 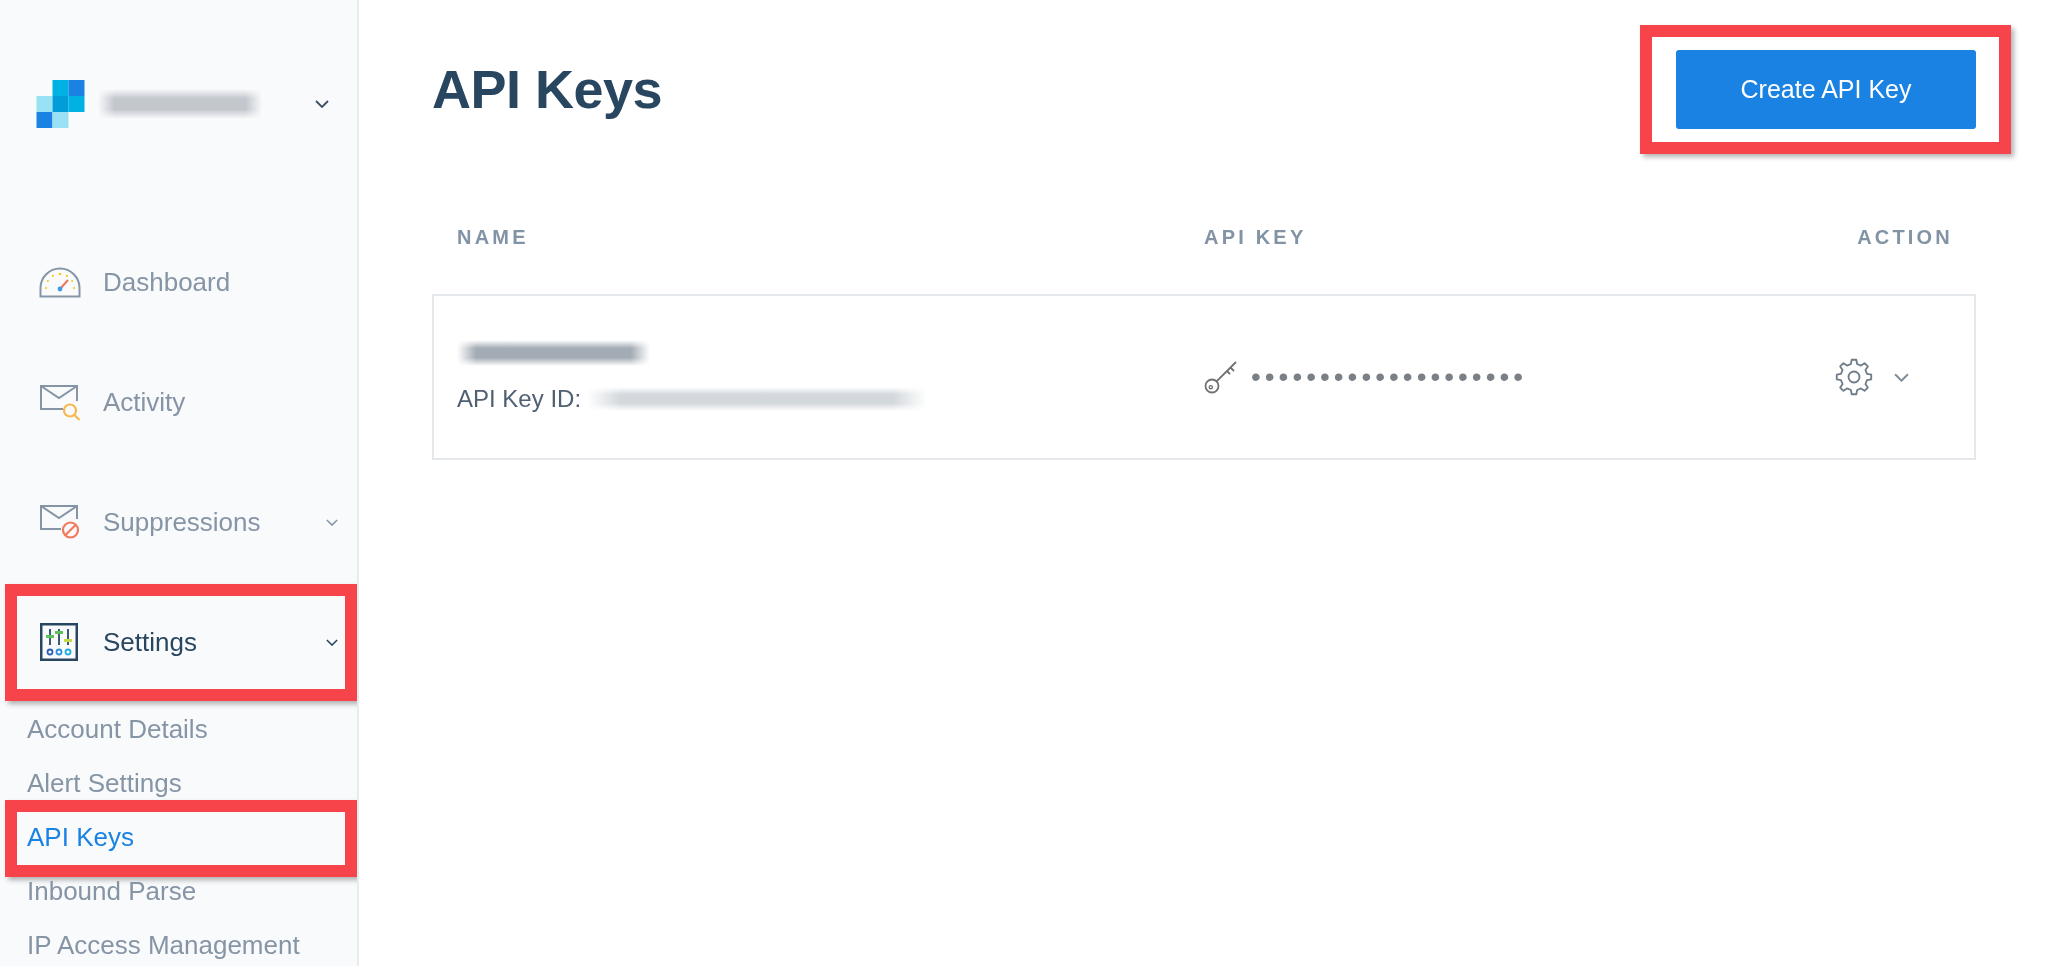 What do you see at coordinates (60, 104) in the screenshot?
I see `squares-logo` at bounding box center [60, 104].